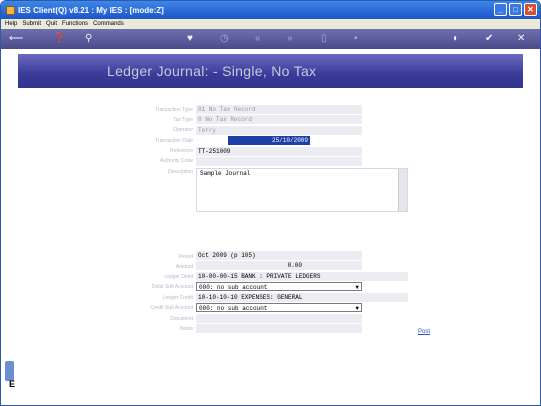  What do you see at coordinates (174, 141) in the screenshot?
I see `label-transaction-date: Transaction Date` at bounding box center [174, 141].